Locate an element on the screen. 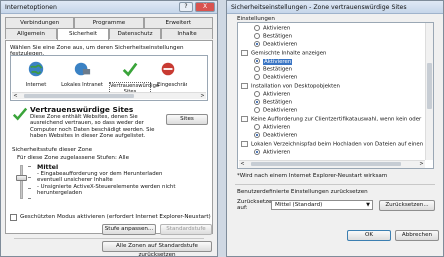 This screenshot has width=444, height=257. sites-button: Sites is located at coordinates (187, 119).